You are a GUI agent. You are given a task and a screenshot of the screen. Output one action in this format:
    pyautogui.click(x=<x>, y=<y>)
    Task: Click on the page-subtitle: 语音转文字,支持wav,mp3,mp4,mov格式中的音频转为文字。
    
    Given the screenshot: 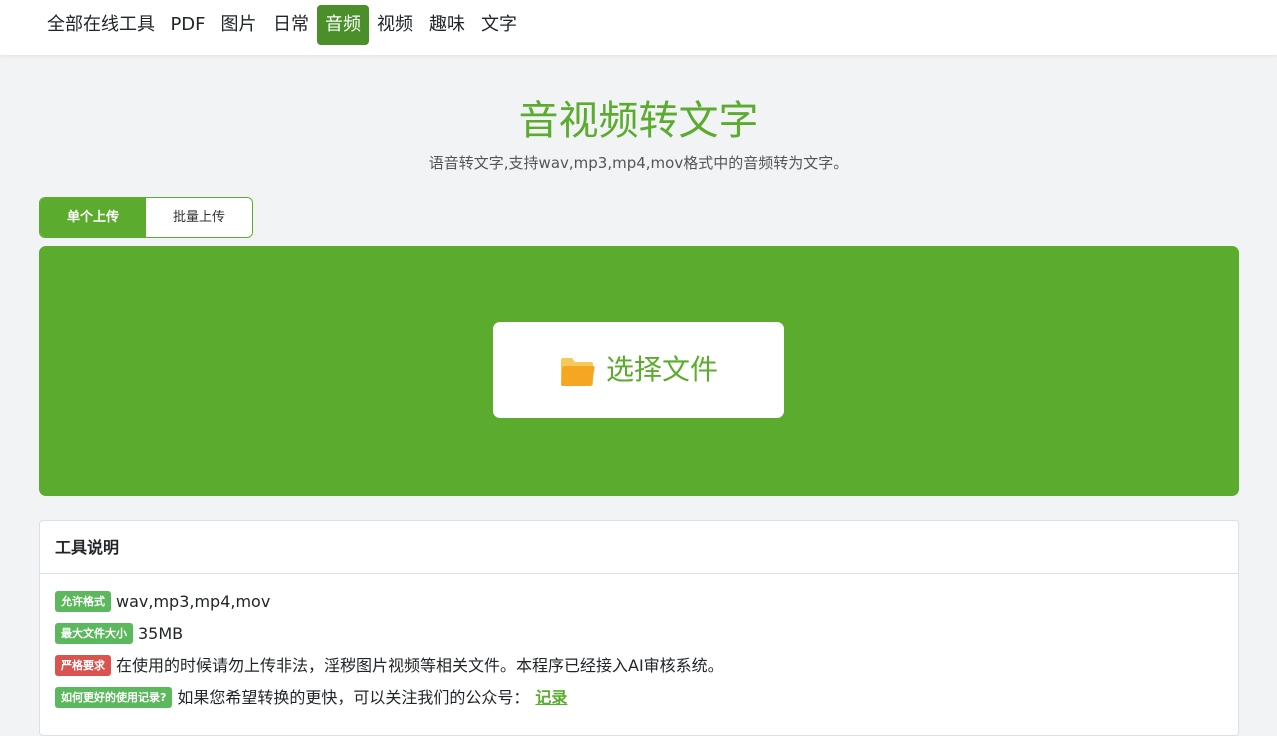 What is the action you would take?
    pyautogui.click(x=638, y=163)
    